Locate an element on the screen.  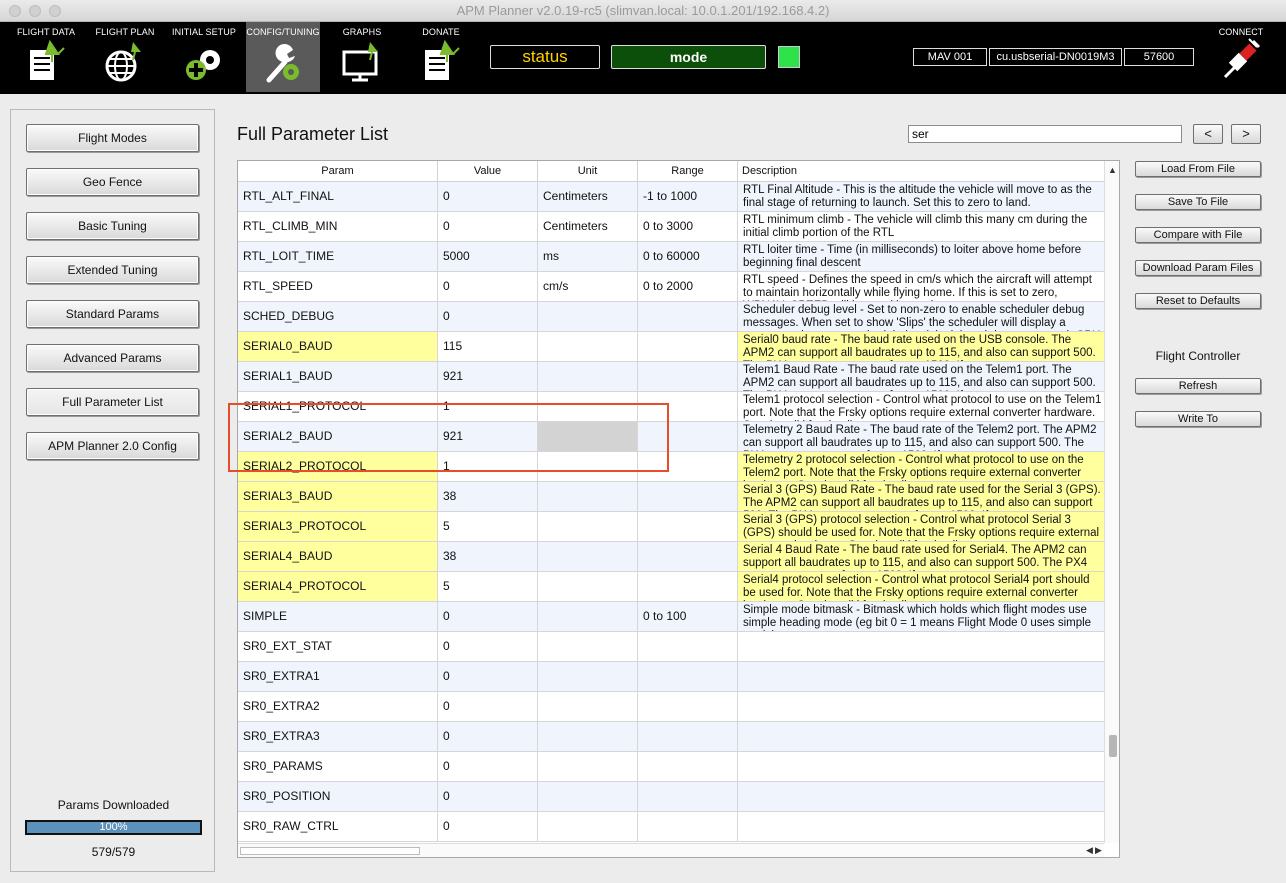
tool-config-tuning: CONFIG/TUNING is located at coordinates (283, 57).